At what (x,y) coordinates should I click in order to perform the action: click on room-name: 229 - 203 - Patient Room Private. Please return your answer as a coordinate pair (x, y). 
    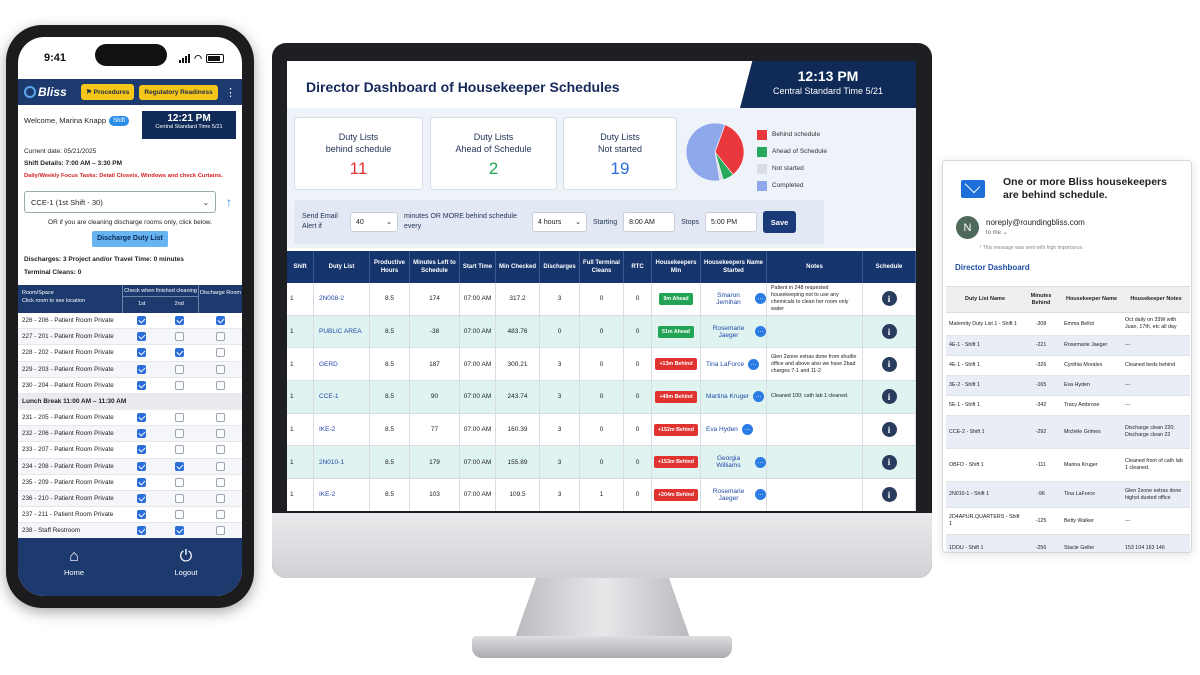
    Looking at the image, I should click on (70, 369).